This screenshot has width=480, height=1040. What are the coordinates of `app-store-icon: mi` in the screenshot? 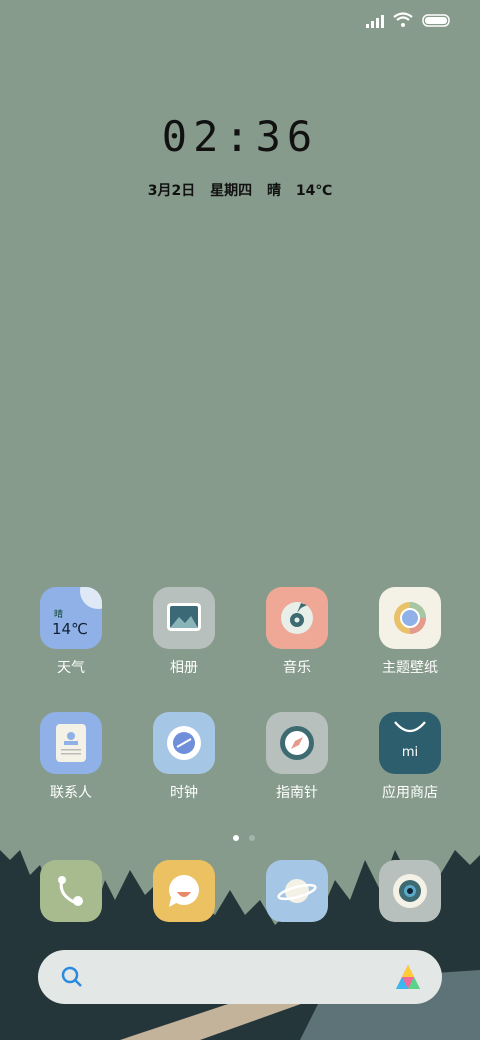 It's located at (410, 743).